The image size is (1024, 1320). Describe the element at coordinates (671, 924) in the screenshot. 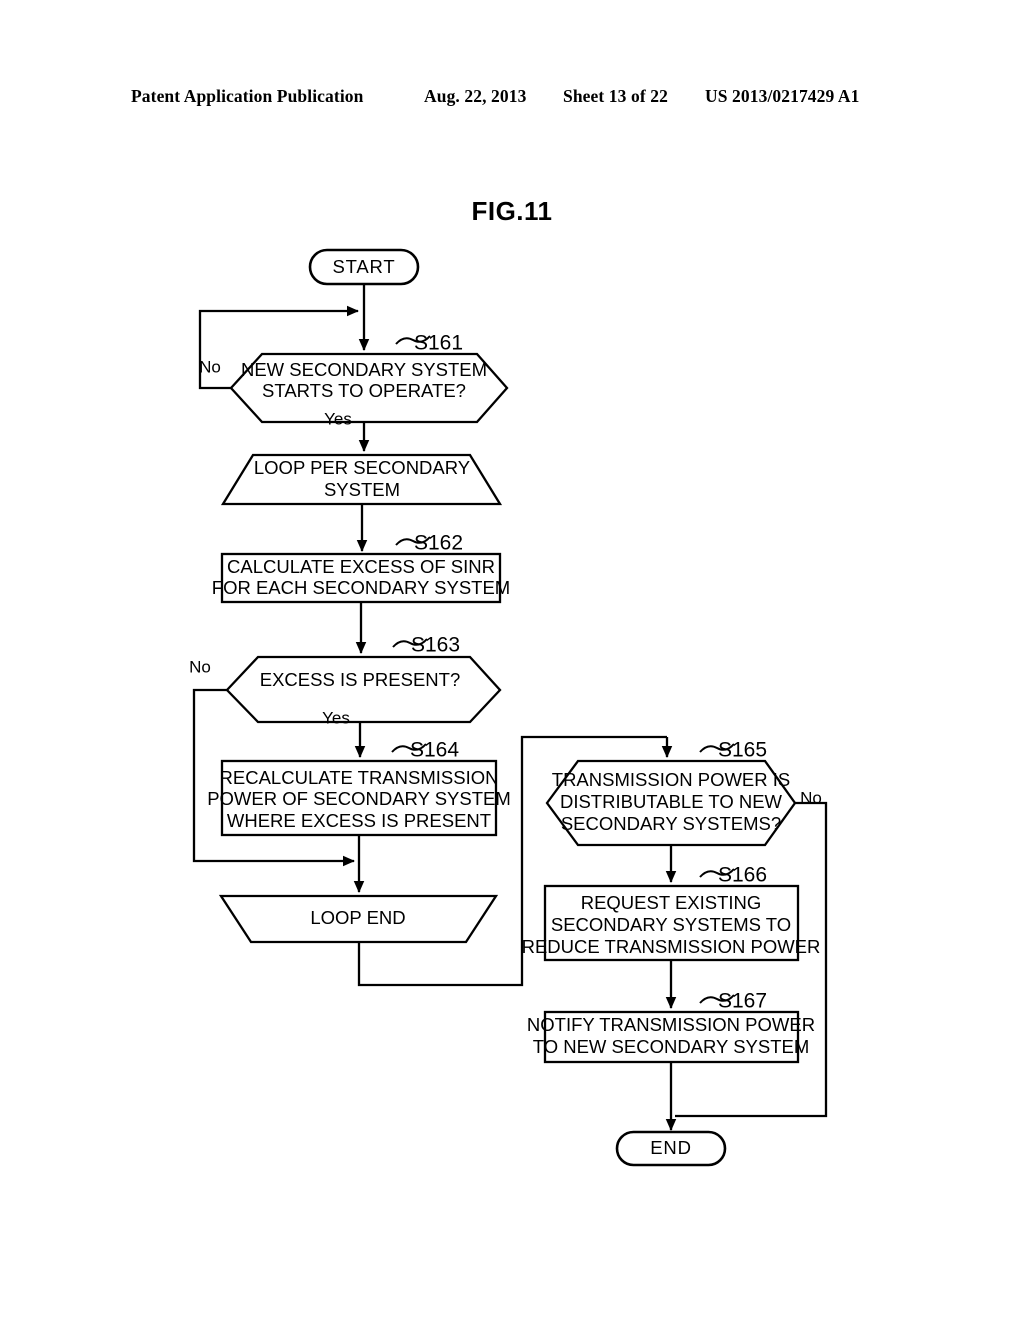

I see `node-s166-line2: SECONDARY SYSTEMS TO` at that location.